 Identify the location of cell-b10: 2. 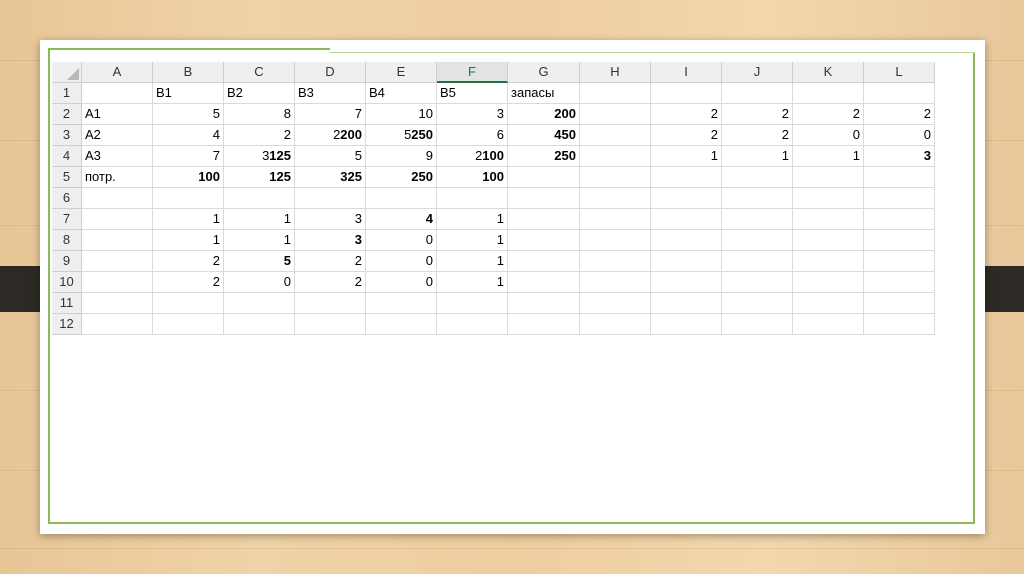
(188, 282).